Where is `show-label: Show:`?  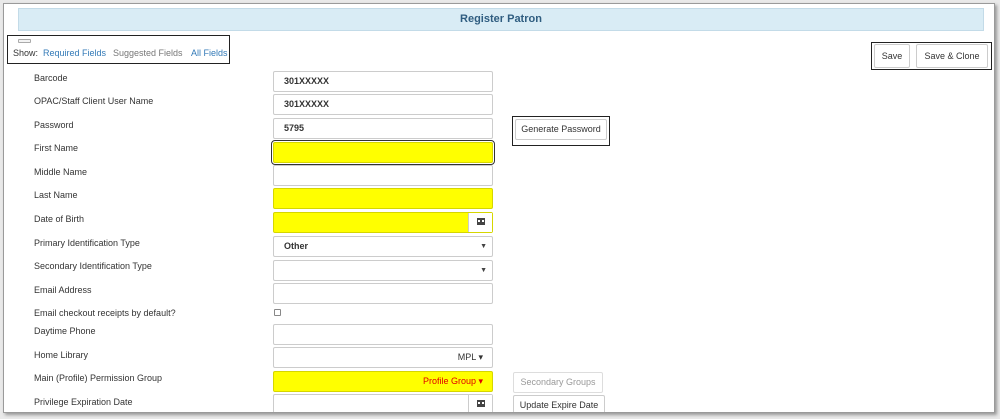 show-label: Show: is located at coordinates (26, 53).